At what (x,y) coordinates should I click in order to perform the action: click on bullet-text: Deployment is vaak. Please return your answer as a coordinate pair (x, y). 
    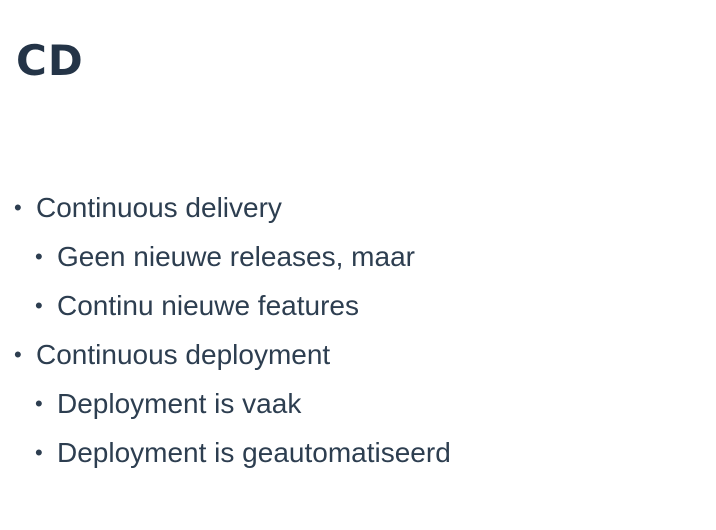
    Looking at the image, I should click on (179, 403).